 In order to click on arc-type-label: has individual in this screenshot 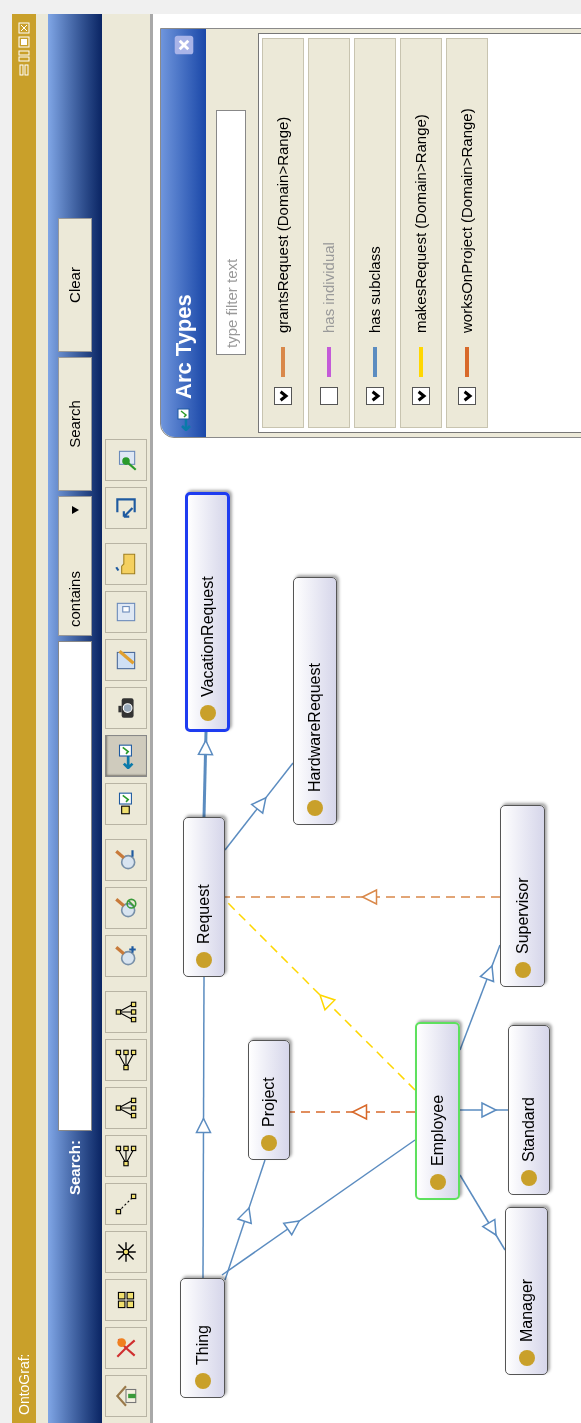, I will do `click(328, 287)`.